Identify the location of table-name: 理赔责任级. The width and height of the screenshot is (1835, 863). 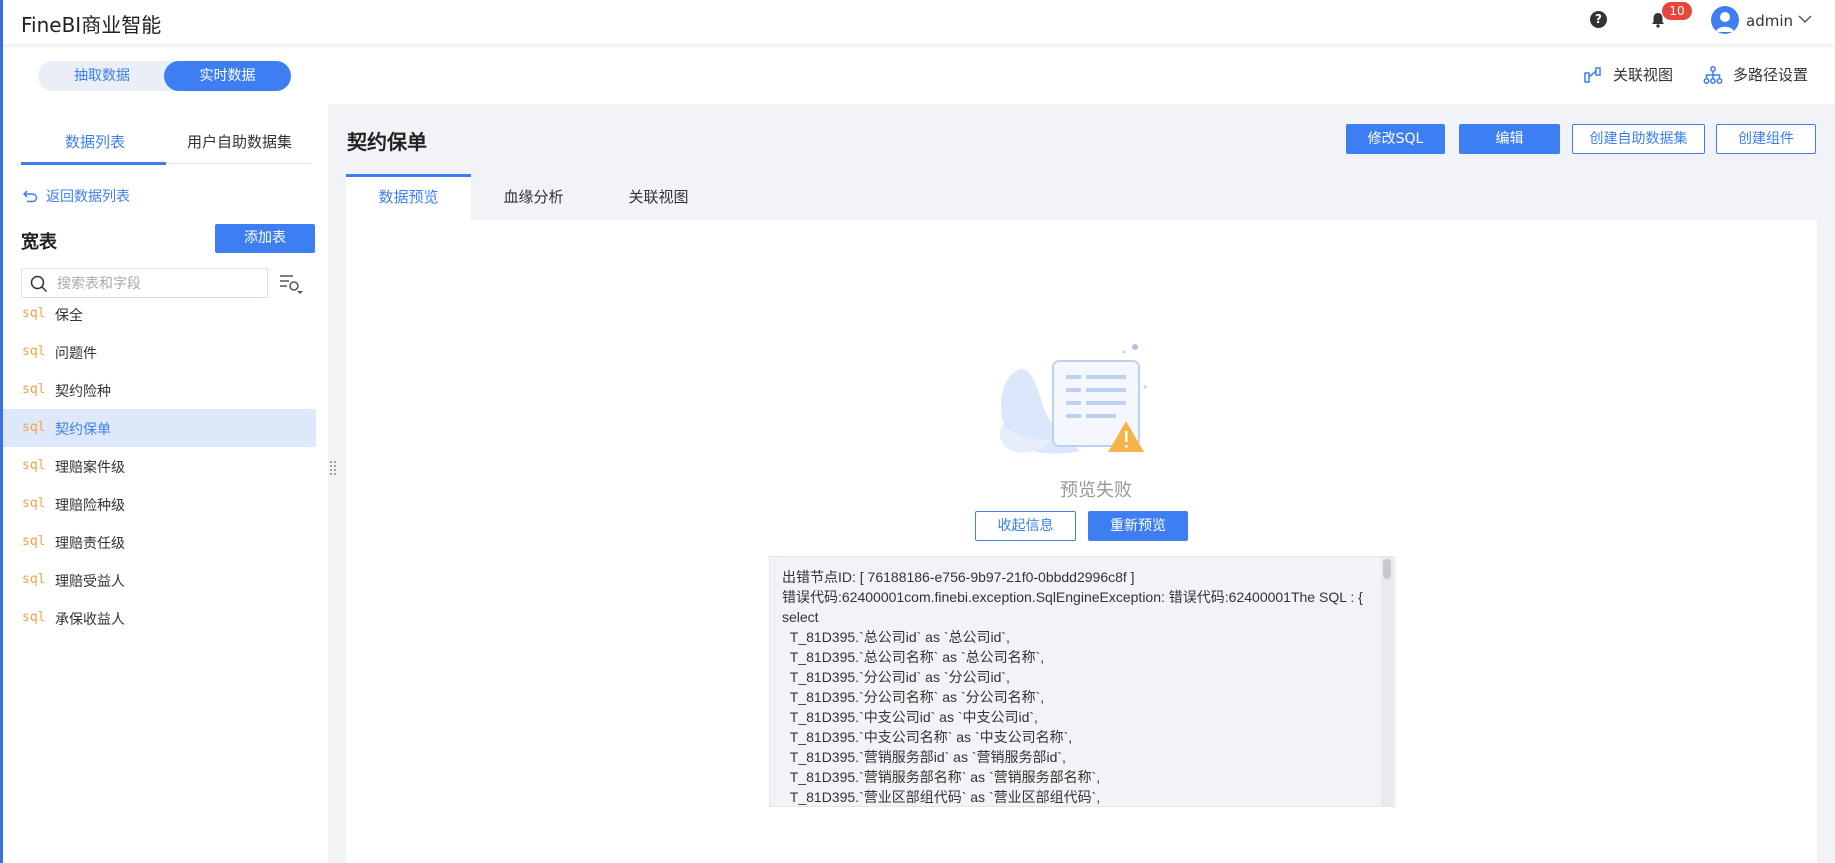
(90, 544).